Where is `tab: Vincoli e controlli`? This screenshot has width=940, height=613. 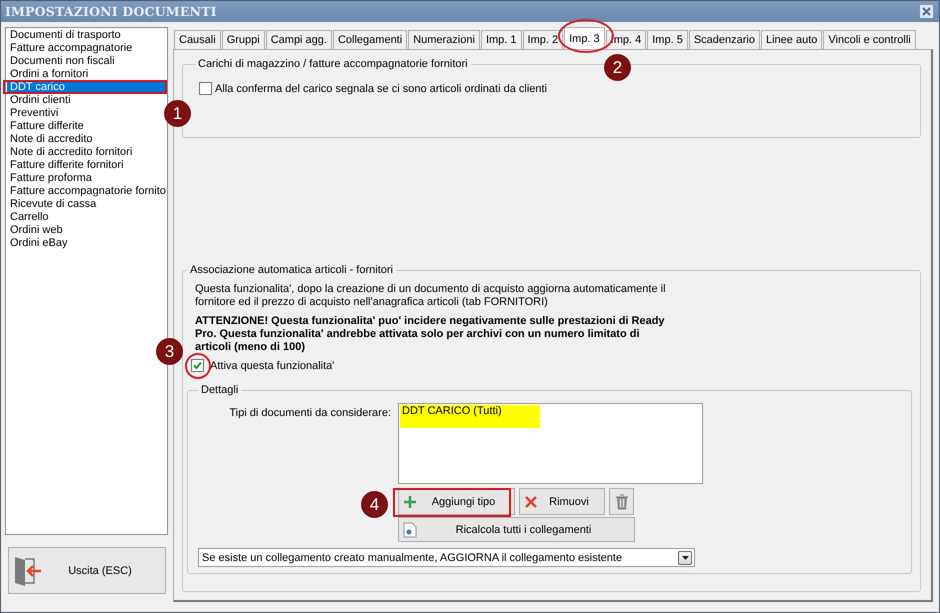 tab: Vincoli e controlli is located at coordinates (869, 39).